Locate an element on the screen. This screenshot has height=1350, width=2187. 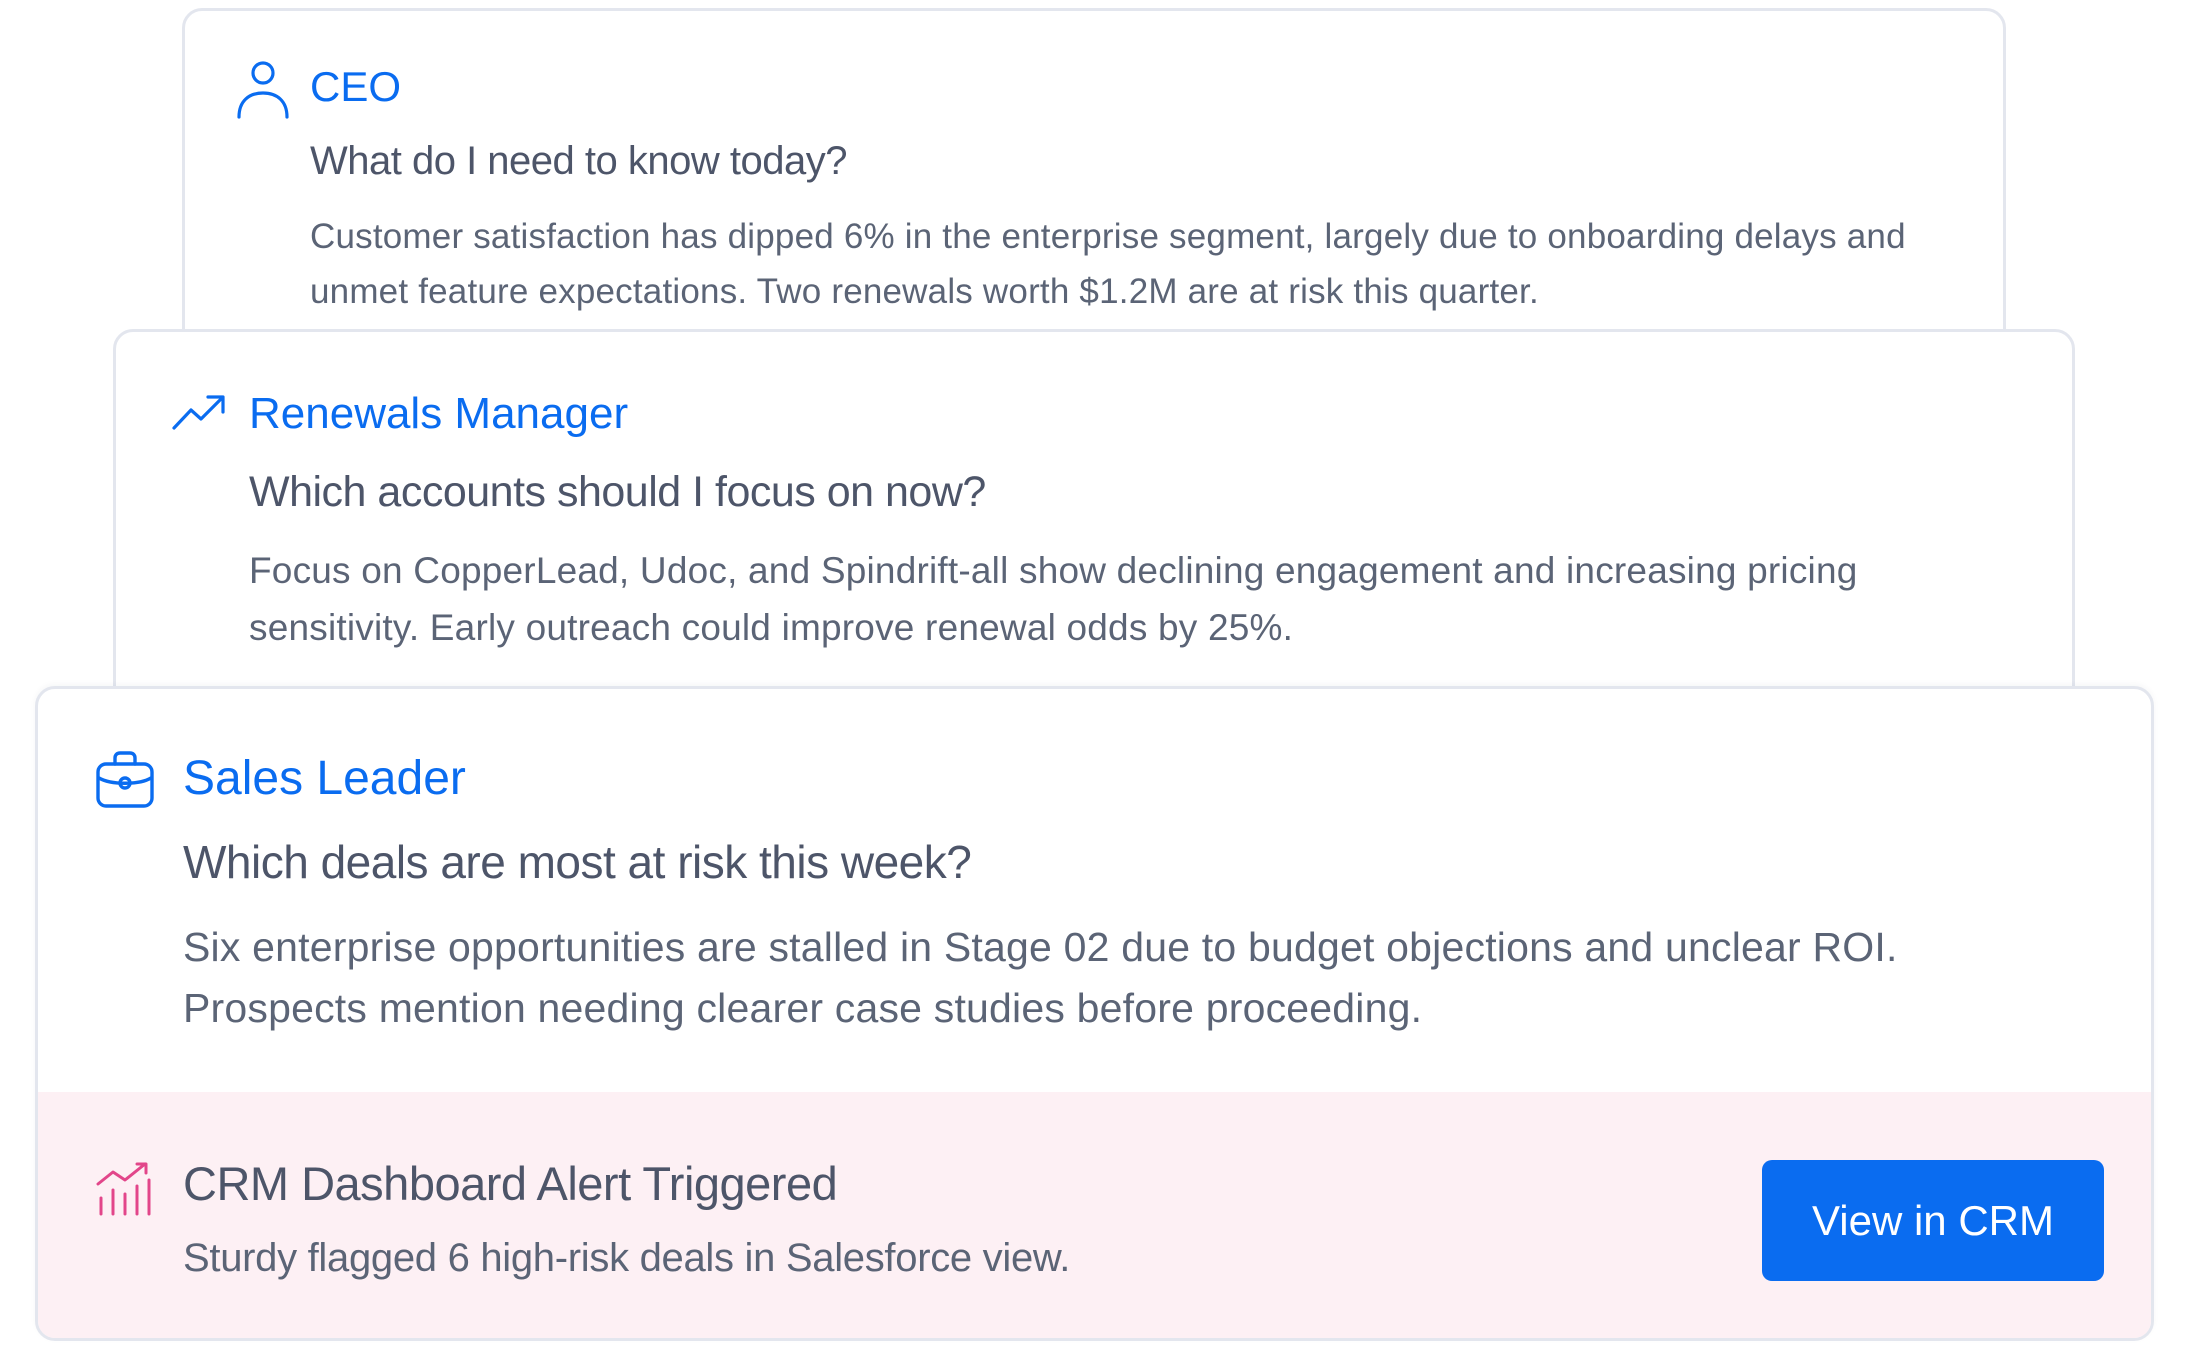
chart-trend-icon is located at coordinates (123, 1189).